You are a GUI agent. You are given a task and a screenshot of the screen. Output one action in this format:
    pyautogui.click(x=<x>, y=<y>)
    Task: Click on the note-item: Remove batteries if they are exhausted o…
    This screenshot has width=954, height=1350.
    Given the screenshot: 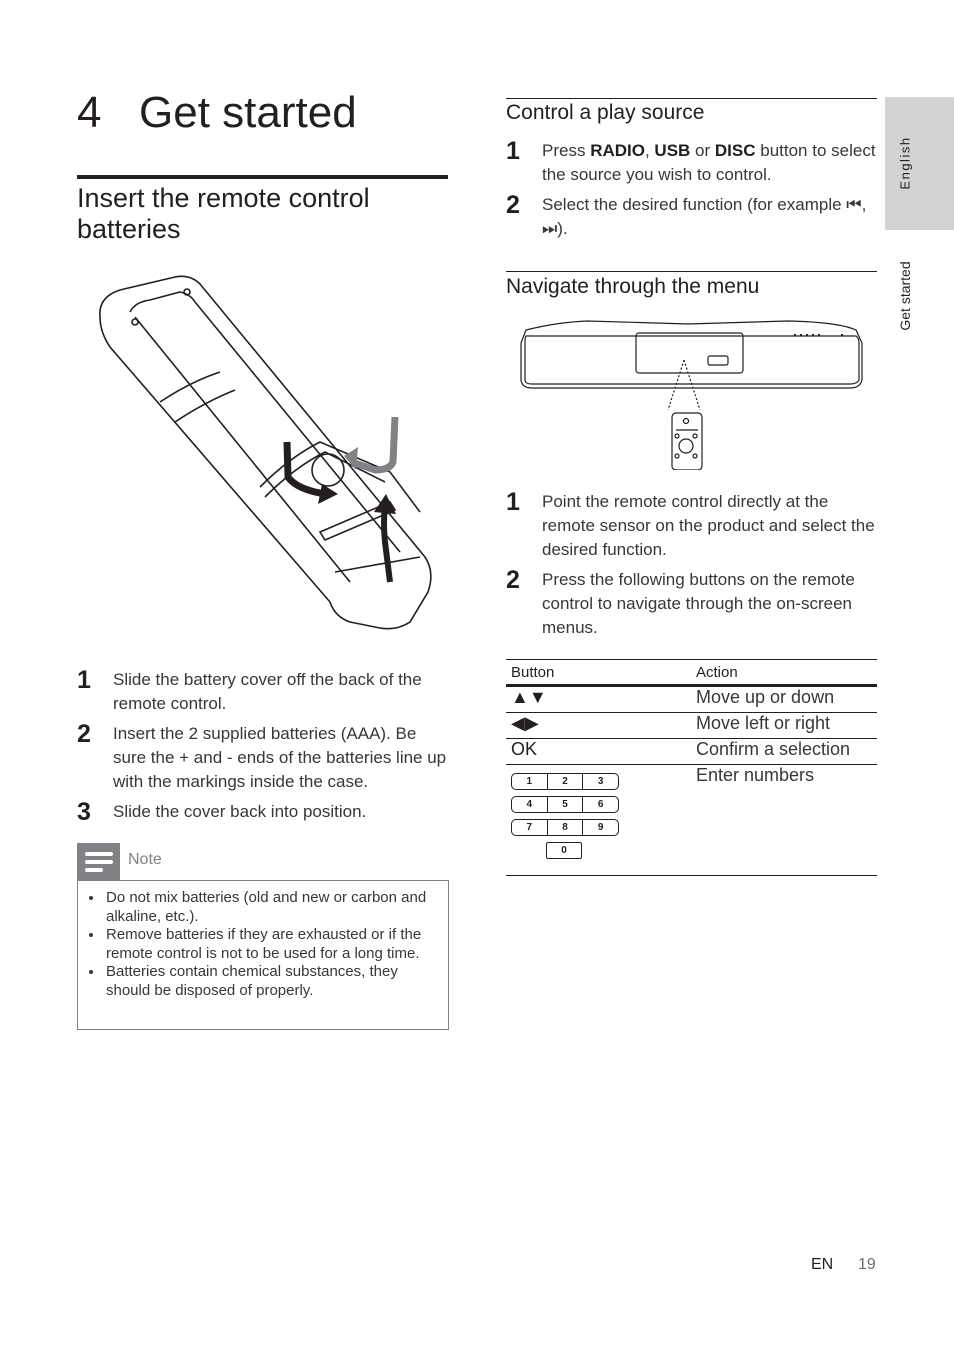 What is the action you would take?
    pyautogui.click(x=271, y=944)
    